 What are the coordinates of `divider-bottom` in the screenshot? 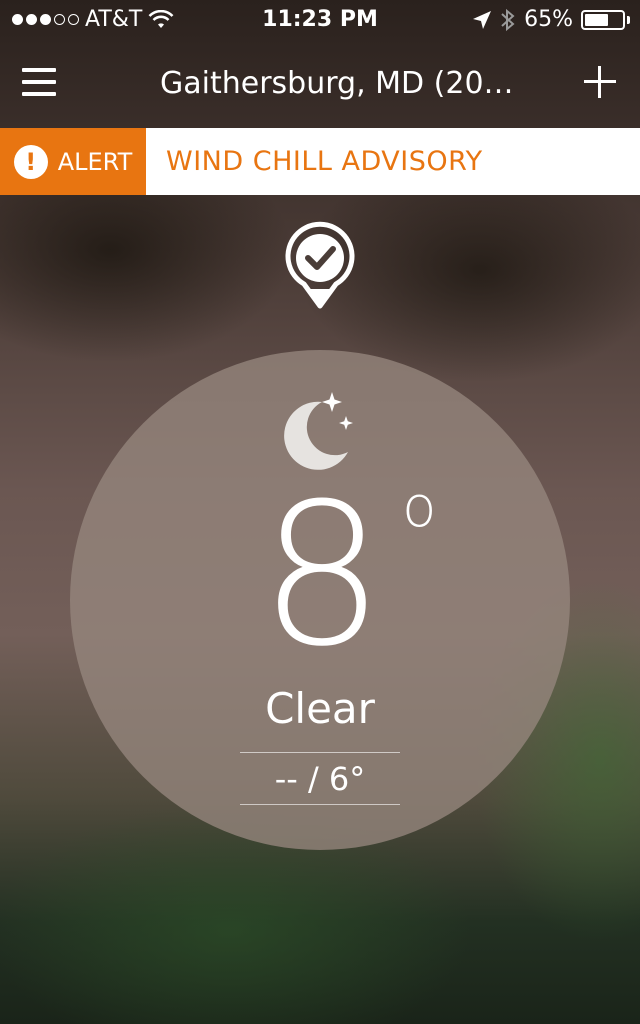 It's located at (320, 804).